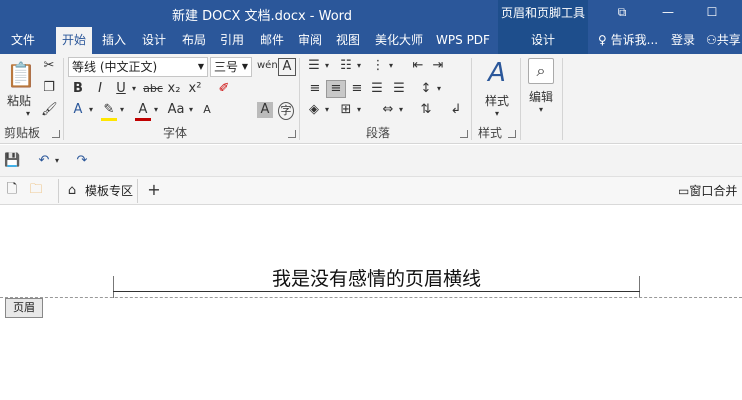 This screenshot has height=400, width=742. Describe the element at coordinates (74, 40) in the screenshot. I see `tab-home: 开始` at that location.